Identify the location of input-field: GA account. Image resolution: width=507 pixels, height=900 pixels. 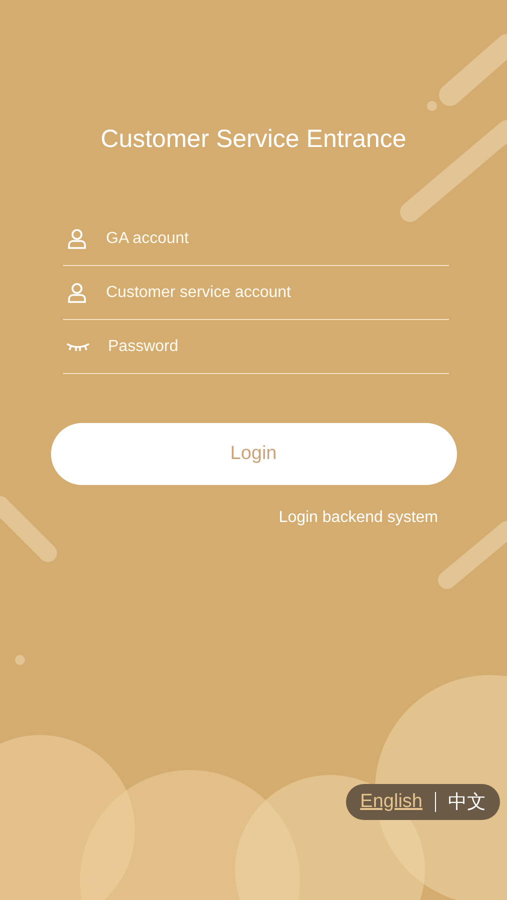
(277, 239).